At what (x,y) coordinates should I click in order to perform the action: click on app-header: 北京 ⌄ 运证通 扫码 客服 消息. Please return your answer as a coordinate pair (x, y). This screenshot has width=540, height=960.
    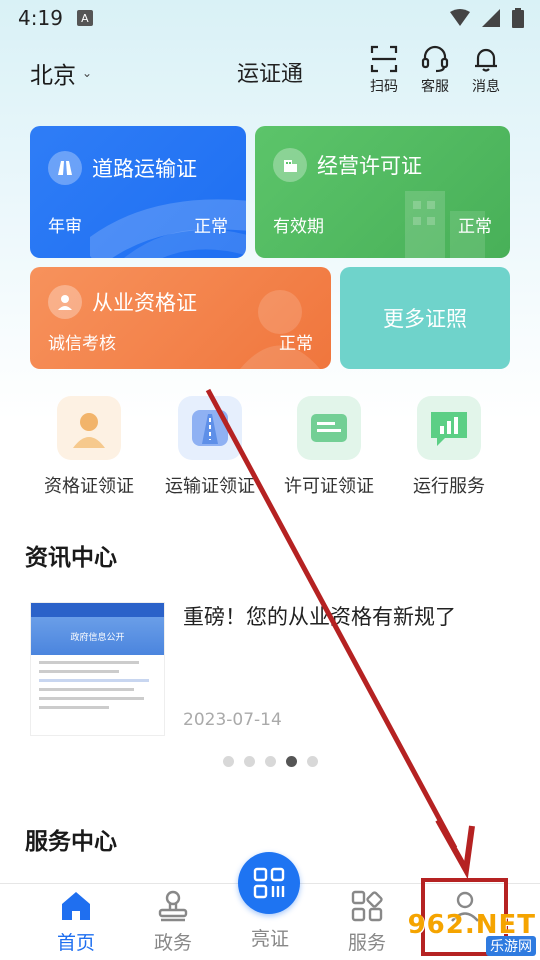
    Looking at the image, I should click on (270, 72).